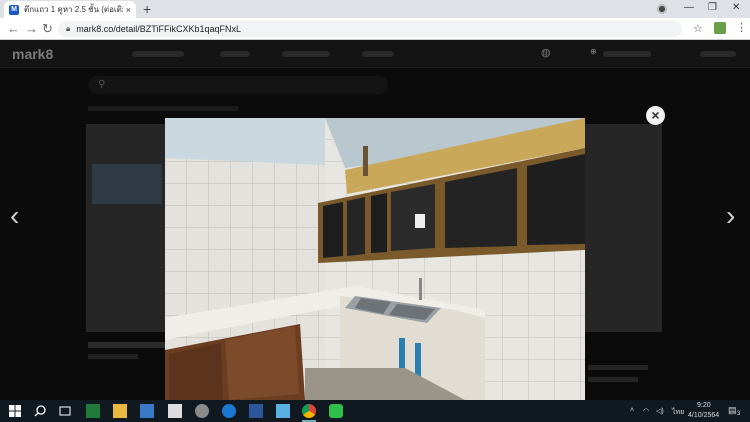 The width and height of the screenshot is (750, 422). What do you see at coordinates (175, 411) in the screenshot?
I see `mail-icon` at bounding box center [175, 411].